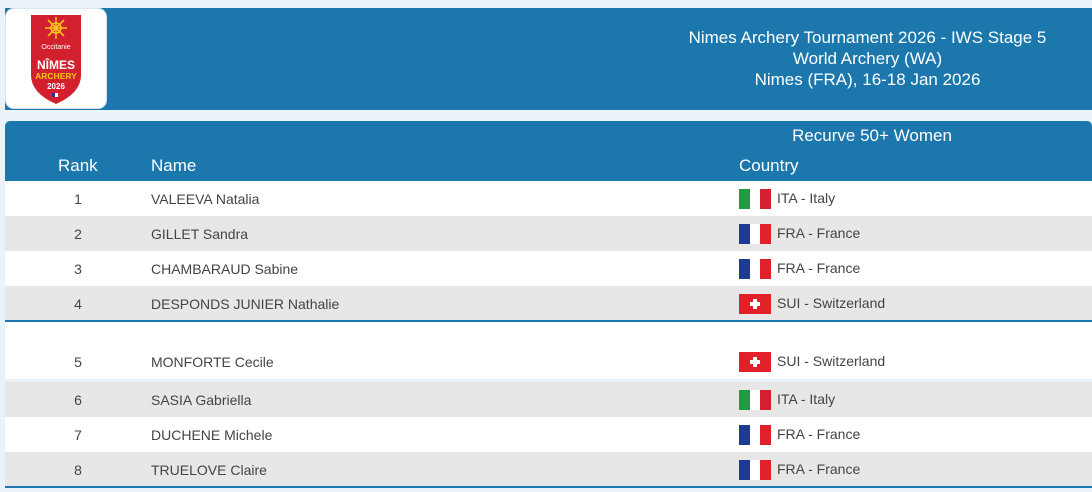 The width and height of the screenshot is (1092, 492). What do you see at coordinates (548, 469) in the screenshot?
I see `table-row: 8 TRUELOVE Claire FRA - France` at bounding box center [548, 469].